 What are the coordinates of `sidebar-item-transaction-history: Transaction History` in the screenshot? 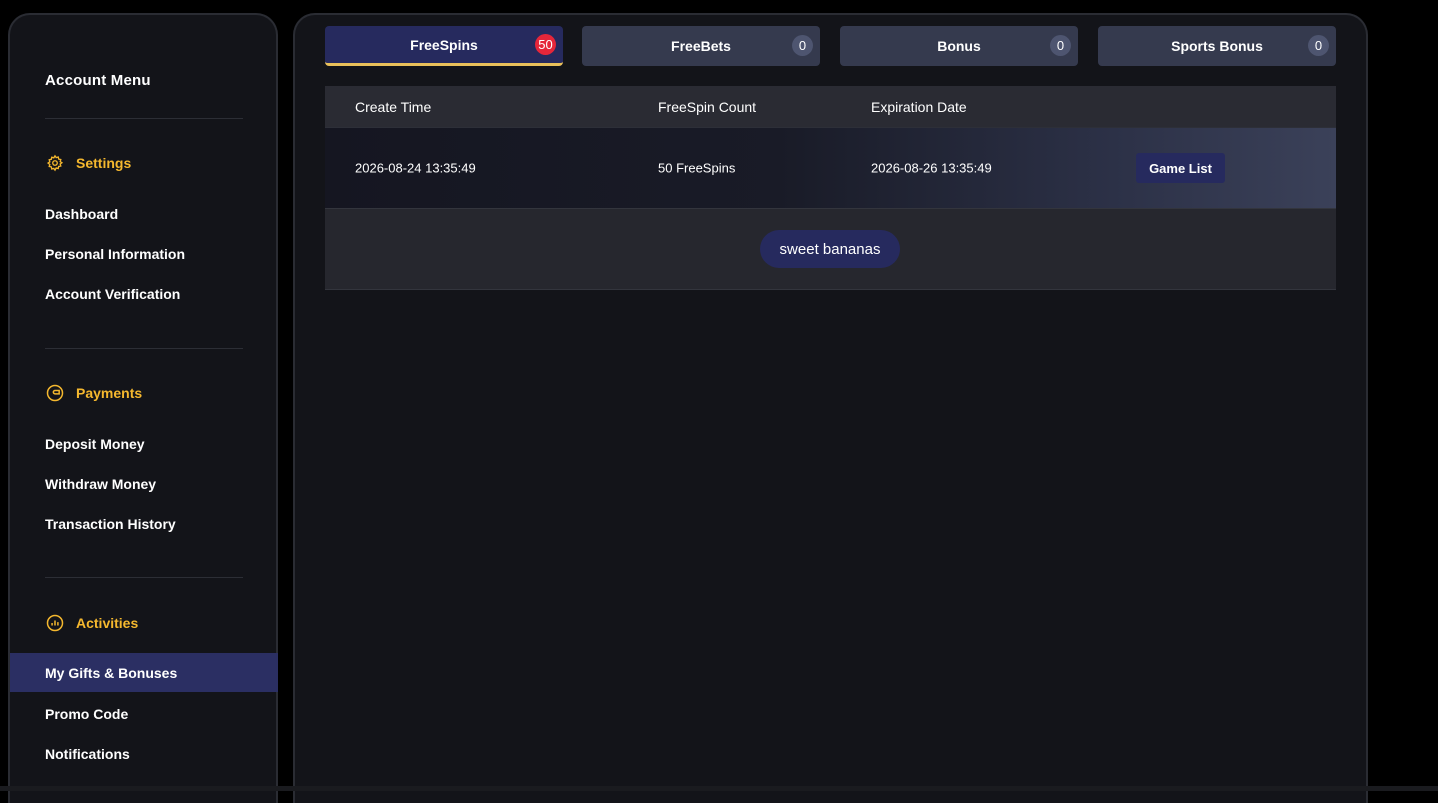 It's located at (144, 523).